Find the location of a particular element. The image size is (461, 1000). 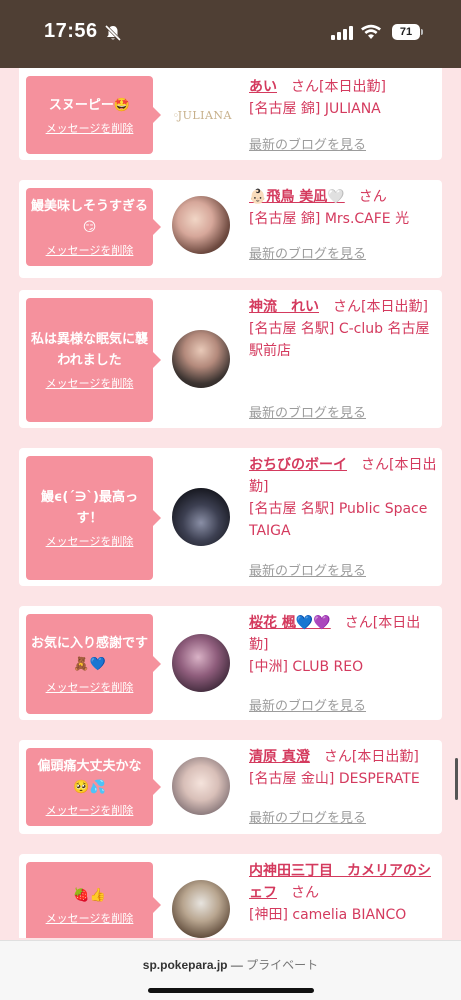

message-text: 偏頭痛大丈夫かな🥺💦 is located at coordinates (89, 777).